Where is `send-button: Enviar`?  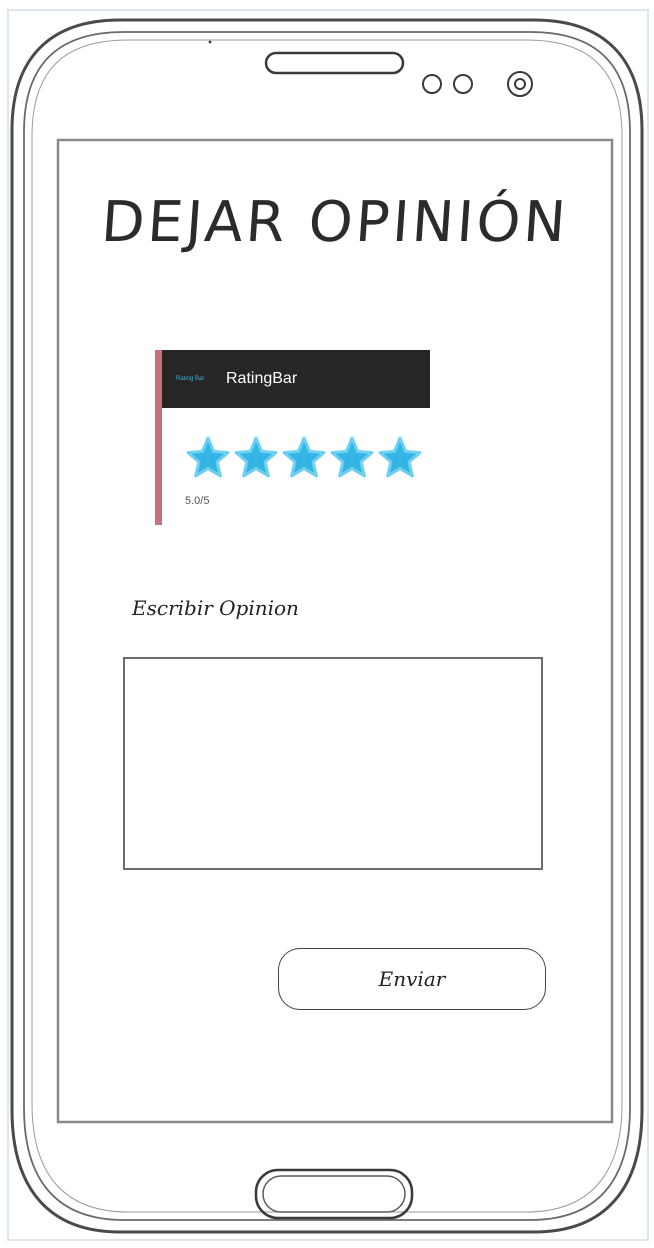
send-button: Enviar is located at coordinates (412, 979).